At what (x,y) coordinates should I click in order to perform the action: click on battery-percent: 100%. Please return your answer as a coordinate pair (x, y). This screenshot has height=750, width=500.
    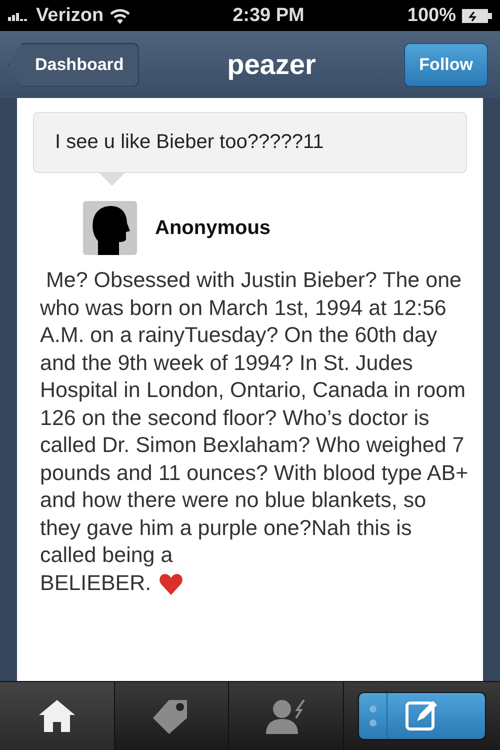
    Looking at the image, I should click on (431, 15).